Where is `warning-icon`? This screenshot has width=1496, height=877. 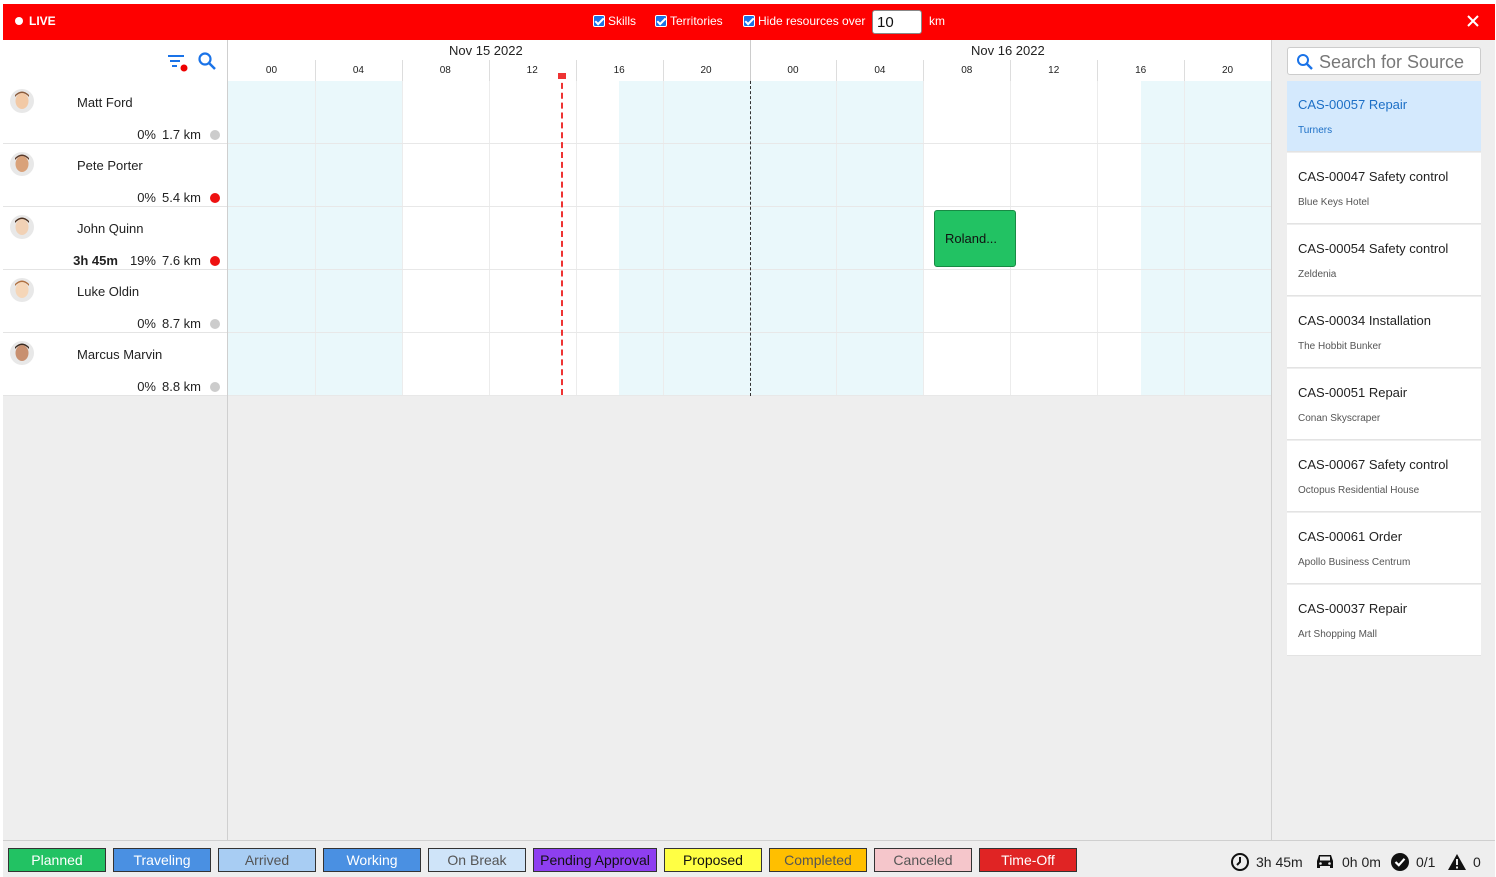
warning-icon is located at coordinates (1457, 862).